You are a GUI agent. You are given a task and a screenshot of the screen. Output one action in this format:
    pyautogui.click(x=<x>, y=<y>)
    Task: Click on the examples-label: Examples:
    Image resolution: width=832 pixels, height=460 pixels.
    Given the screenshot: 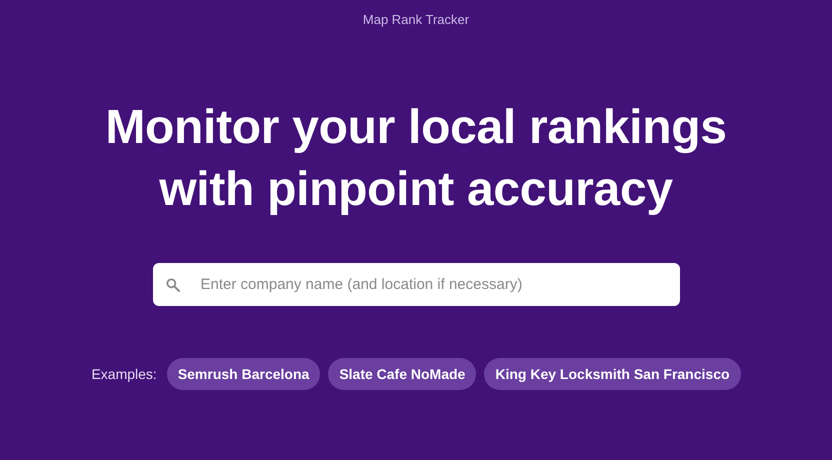 What is the action you would take?
    pyautogui.click(x=124, y=374)
    